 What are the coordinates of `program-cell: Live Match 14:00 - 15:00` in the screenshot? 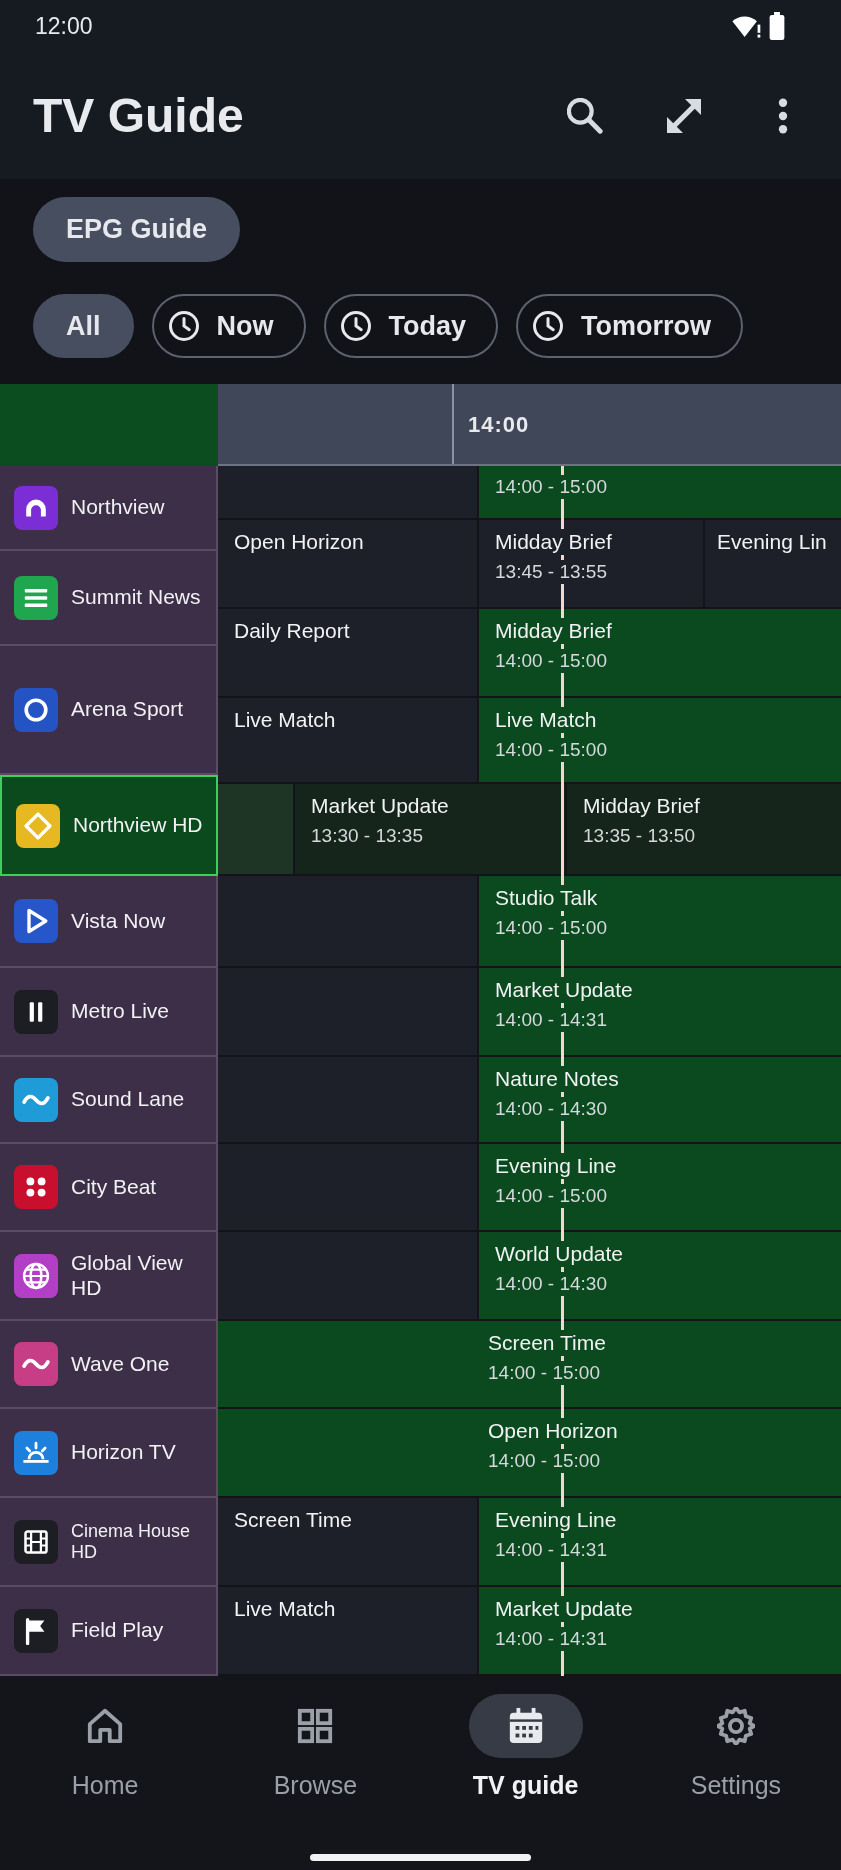 It's located at (660, 740).